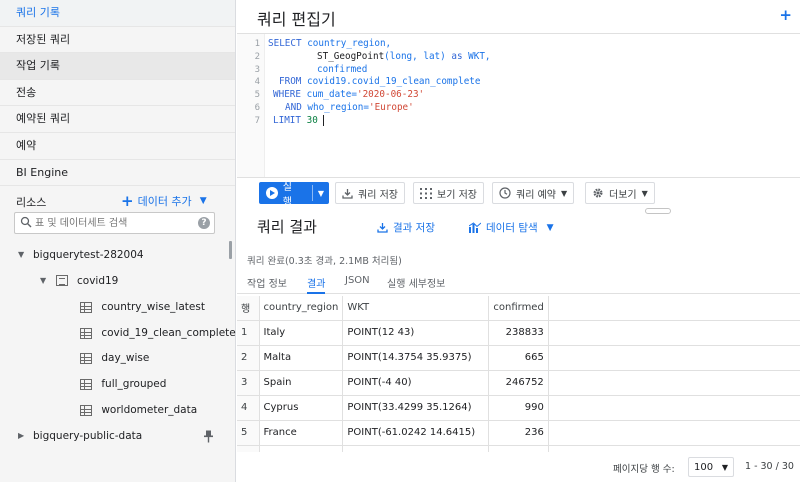 The height and width of the screenshot is (482, 800). Describe the element at coordinates (448, 193) in the screenshot. I see `save-view-button: 보기 저장` at that location.